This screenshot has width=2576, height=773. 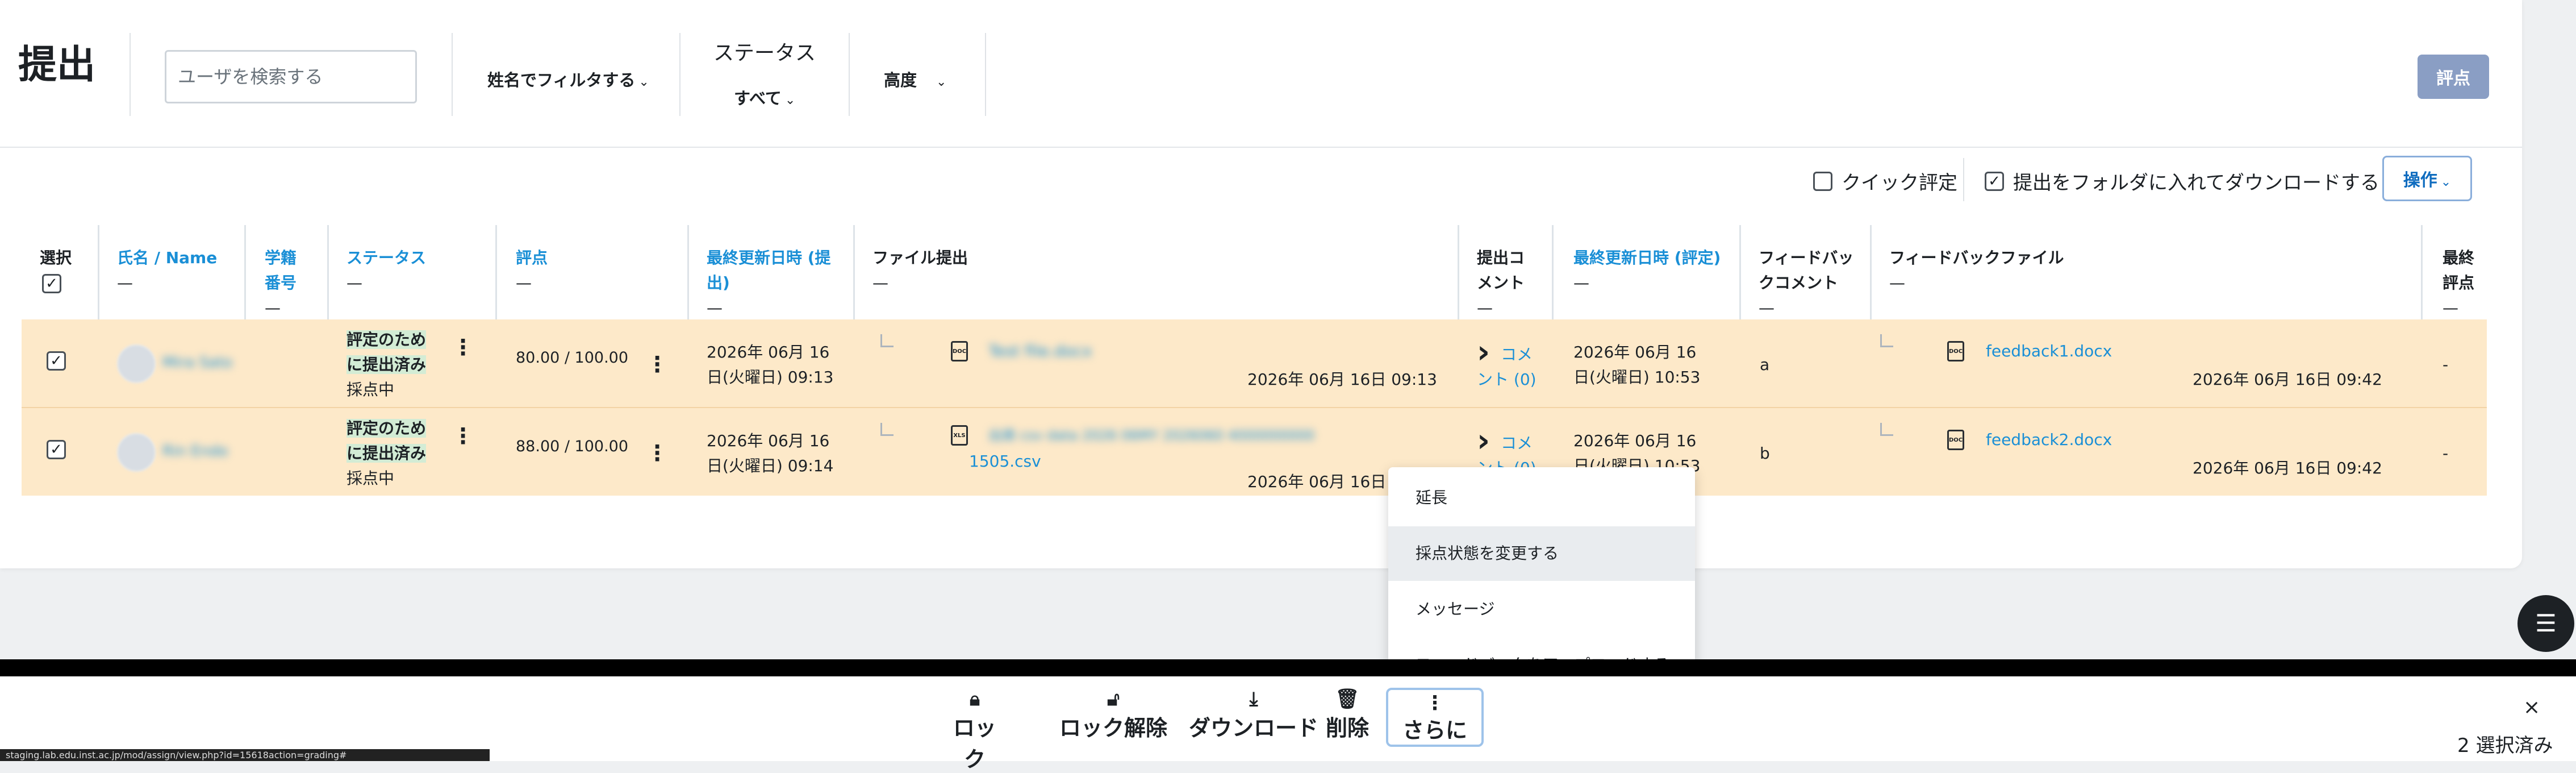 What do you see at coordinates (1900, 183) in the screenshot?
I see `quick-grading-label: クイック評定` at bounding box center [1900, 183].